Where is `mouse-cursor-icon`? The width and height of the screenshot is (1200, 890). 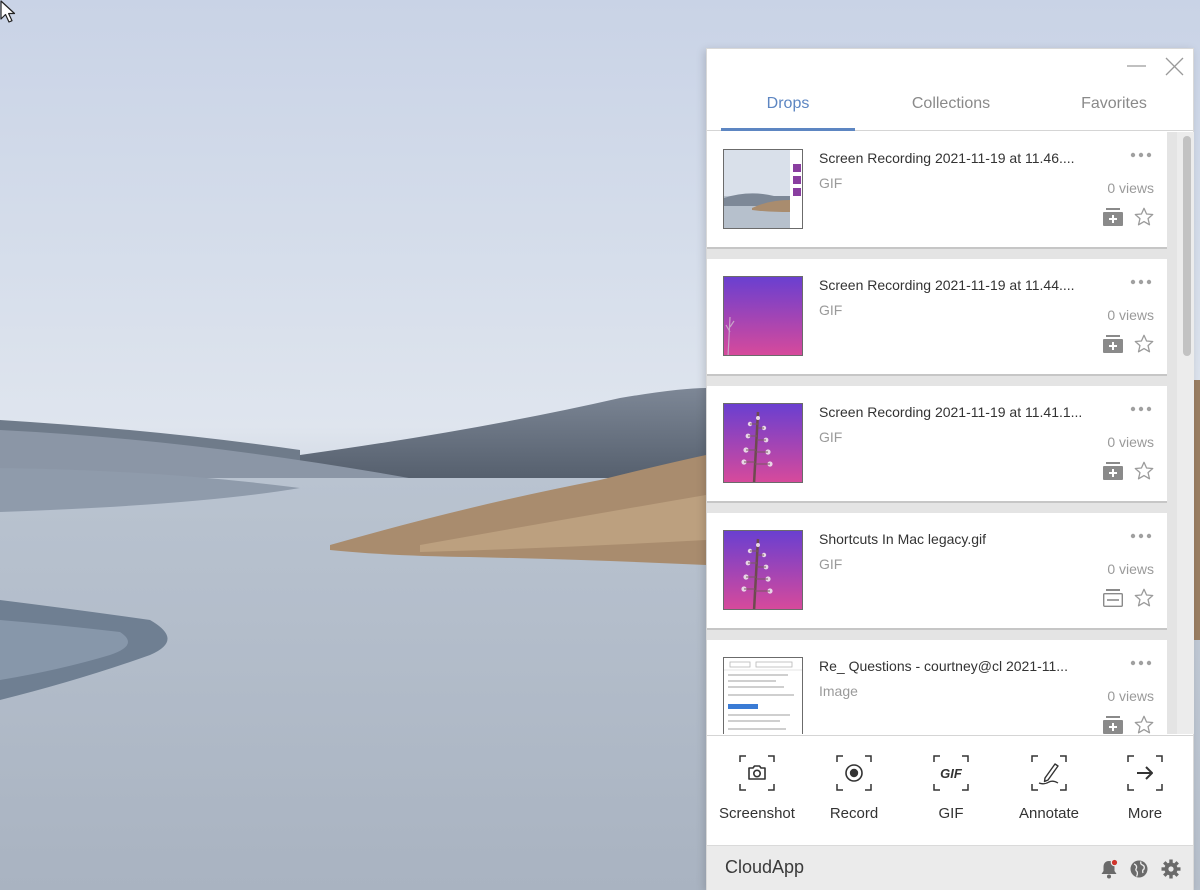
mouse-cursor-icon is located at coordinates (8, 11).